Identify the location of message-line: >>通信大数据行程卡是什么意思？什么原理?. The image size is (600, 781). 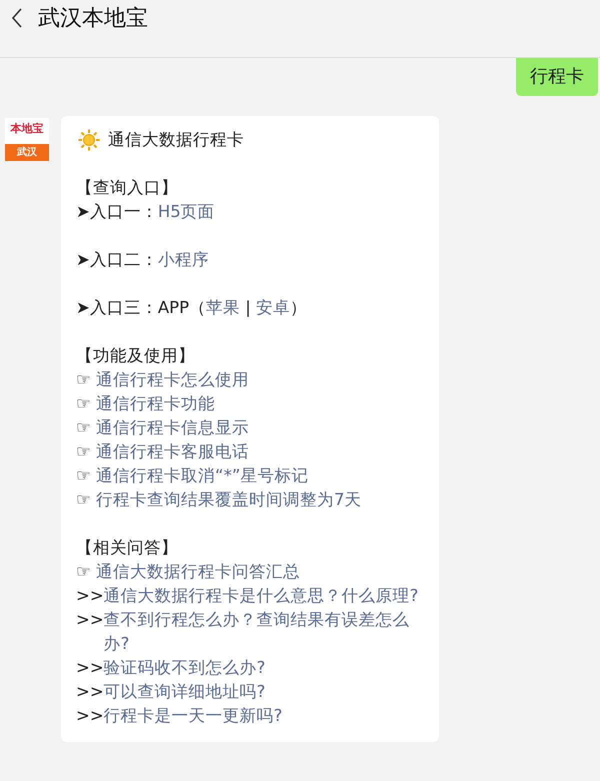
(250, 596).